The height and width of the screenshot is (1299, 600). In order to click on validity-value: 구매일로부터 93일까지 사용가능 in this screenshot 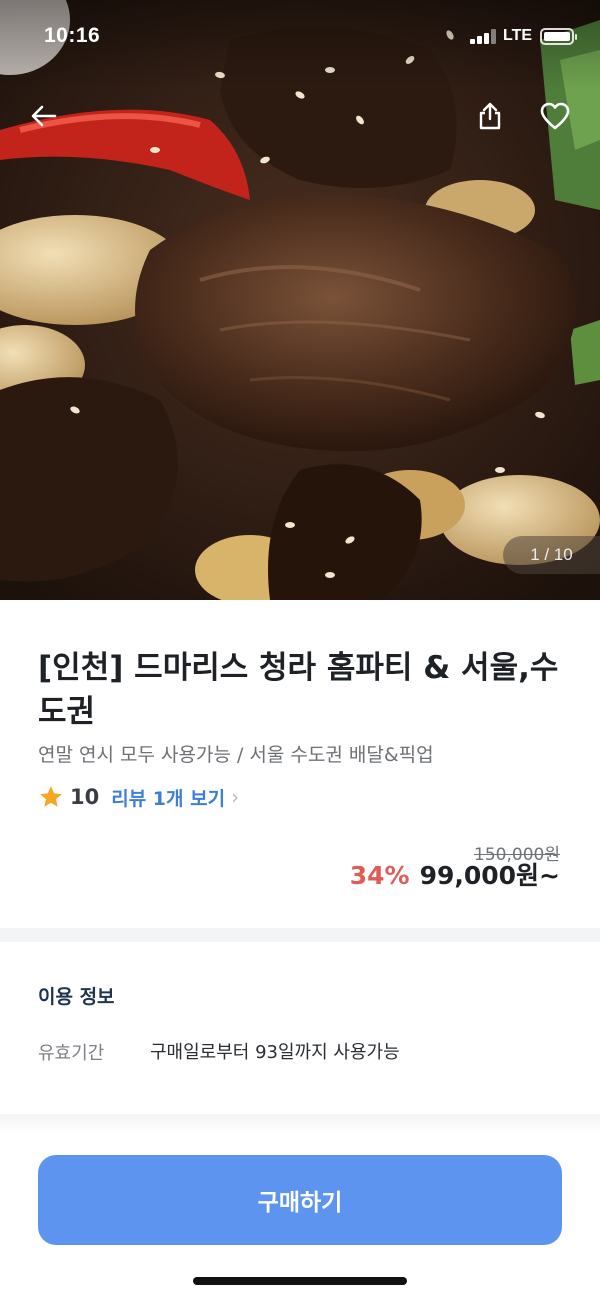, I will do `click(275, 1052)`.